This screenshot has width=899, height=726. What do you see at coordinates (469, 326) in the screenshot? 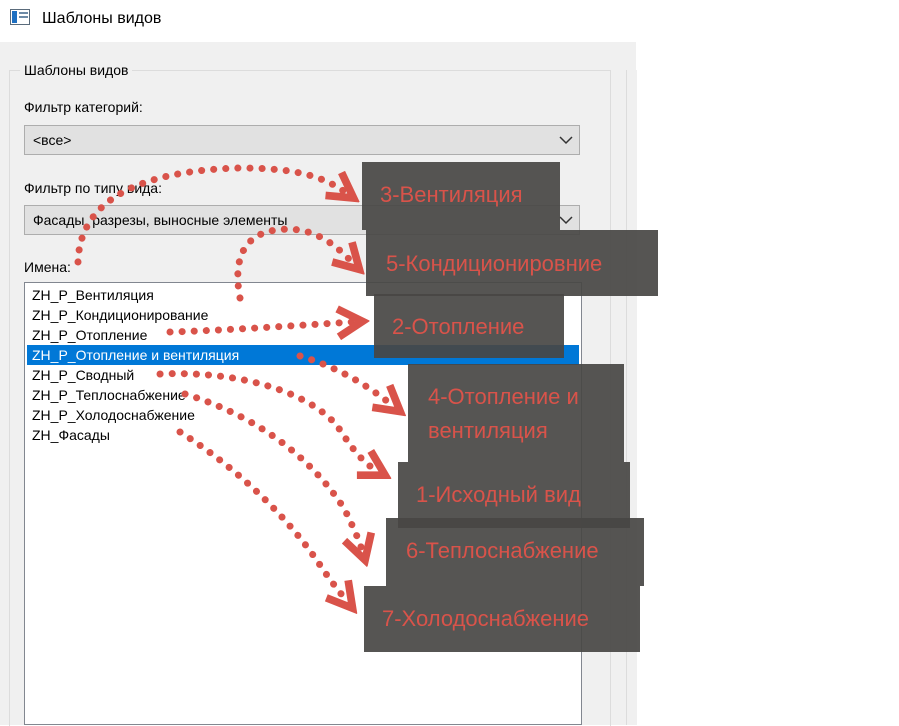
I see `annotation-heating: 2-Отопление` at bounding box center [469, 326].